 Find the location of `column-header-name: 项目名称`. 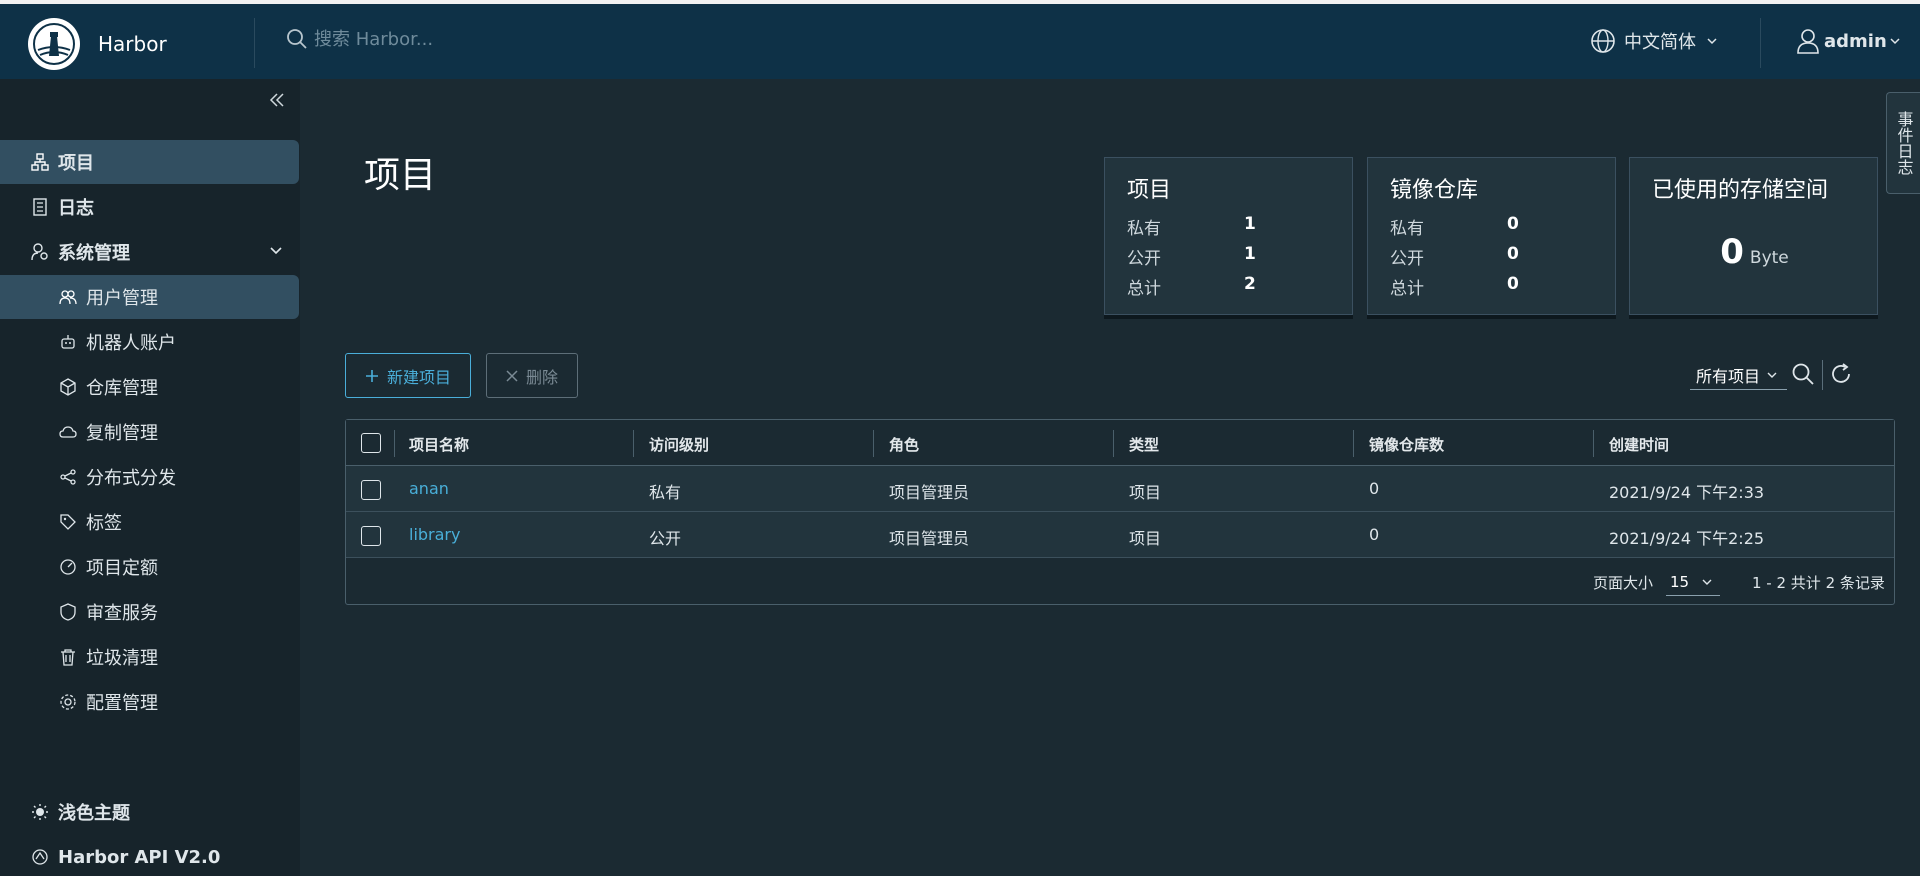

column-header-name: 项目名称 is located at coordinates (439, 444).